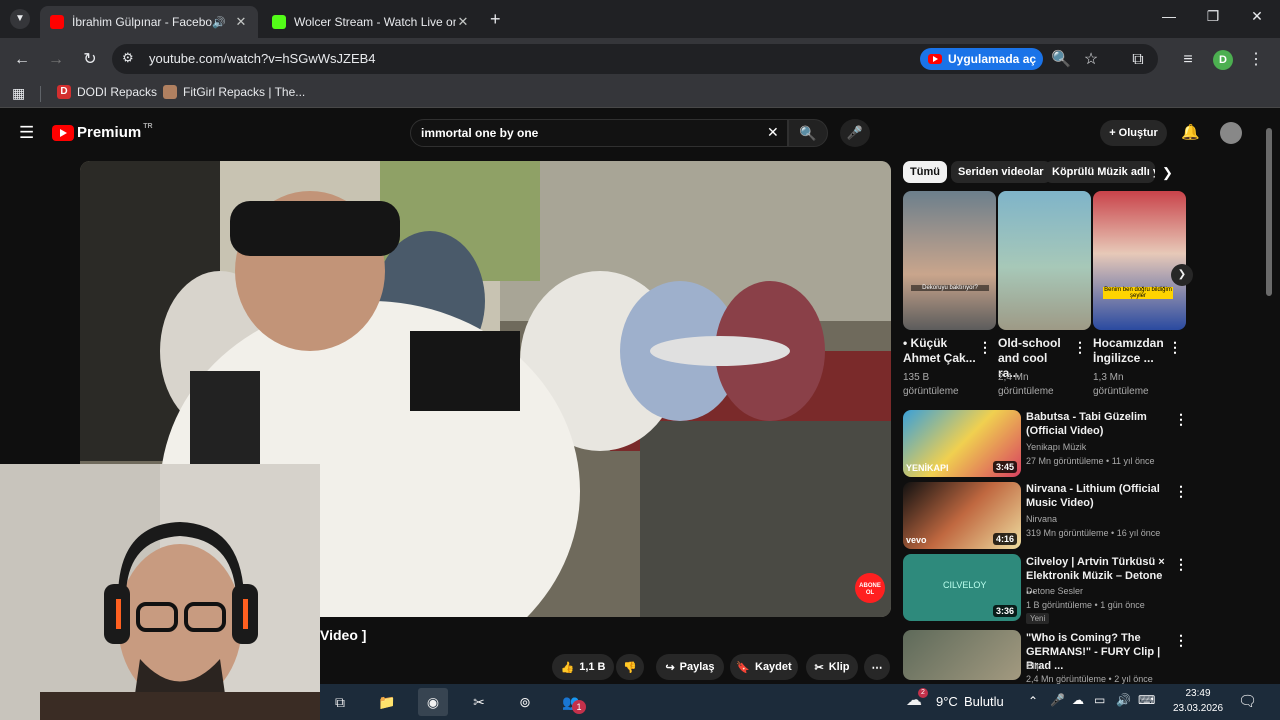  I want to click on recommendation-thumbnail: vevo 4:16, so click(962, 515).